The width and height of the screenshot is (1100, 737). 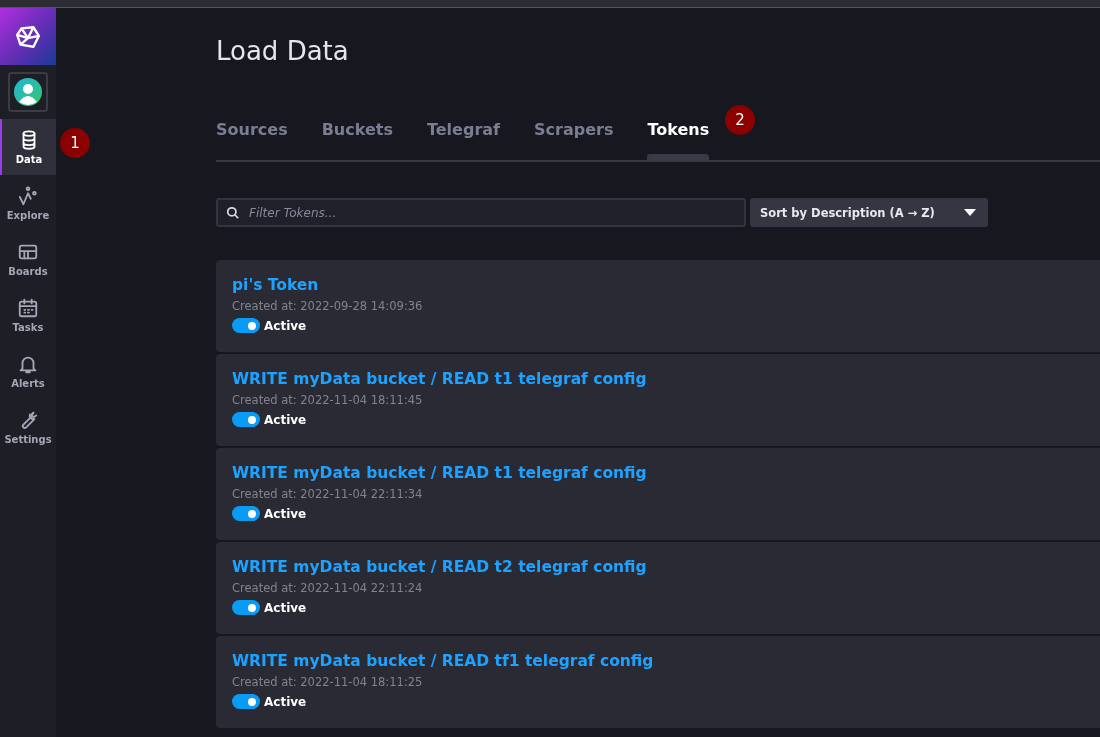 What do you see at coordinates (357, 137) in the screenshot?
I see `tab: Buckets` at bounding box center [357, 137].